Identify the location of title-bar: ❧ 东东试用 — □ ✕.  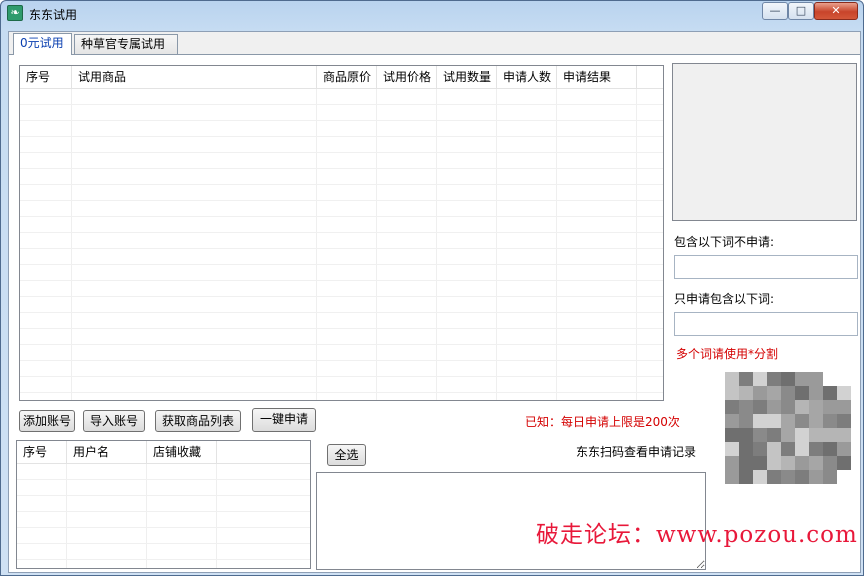
(432, 14).